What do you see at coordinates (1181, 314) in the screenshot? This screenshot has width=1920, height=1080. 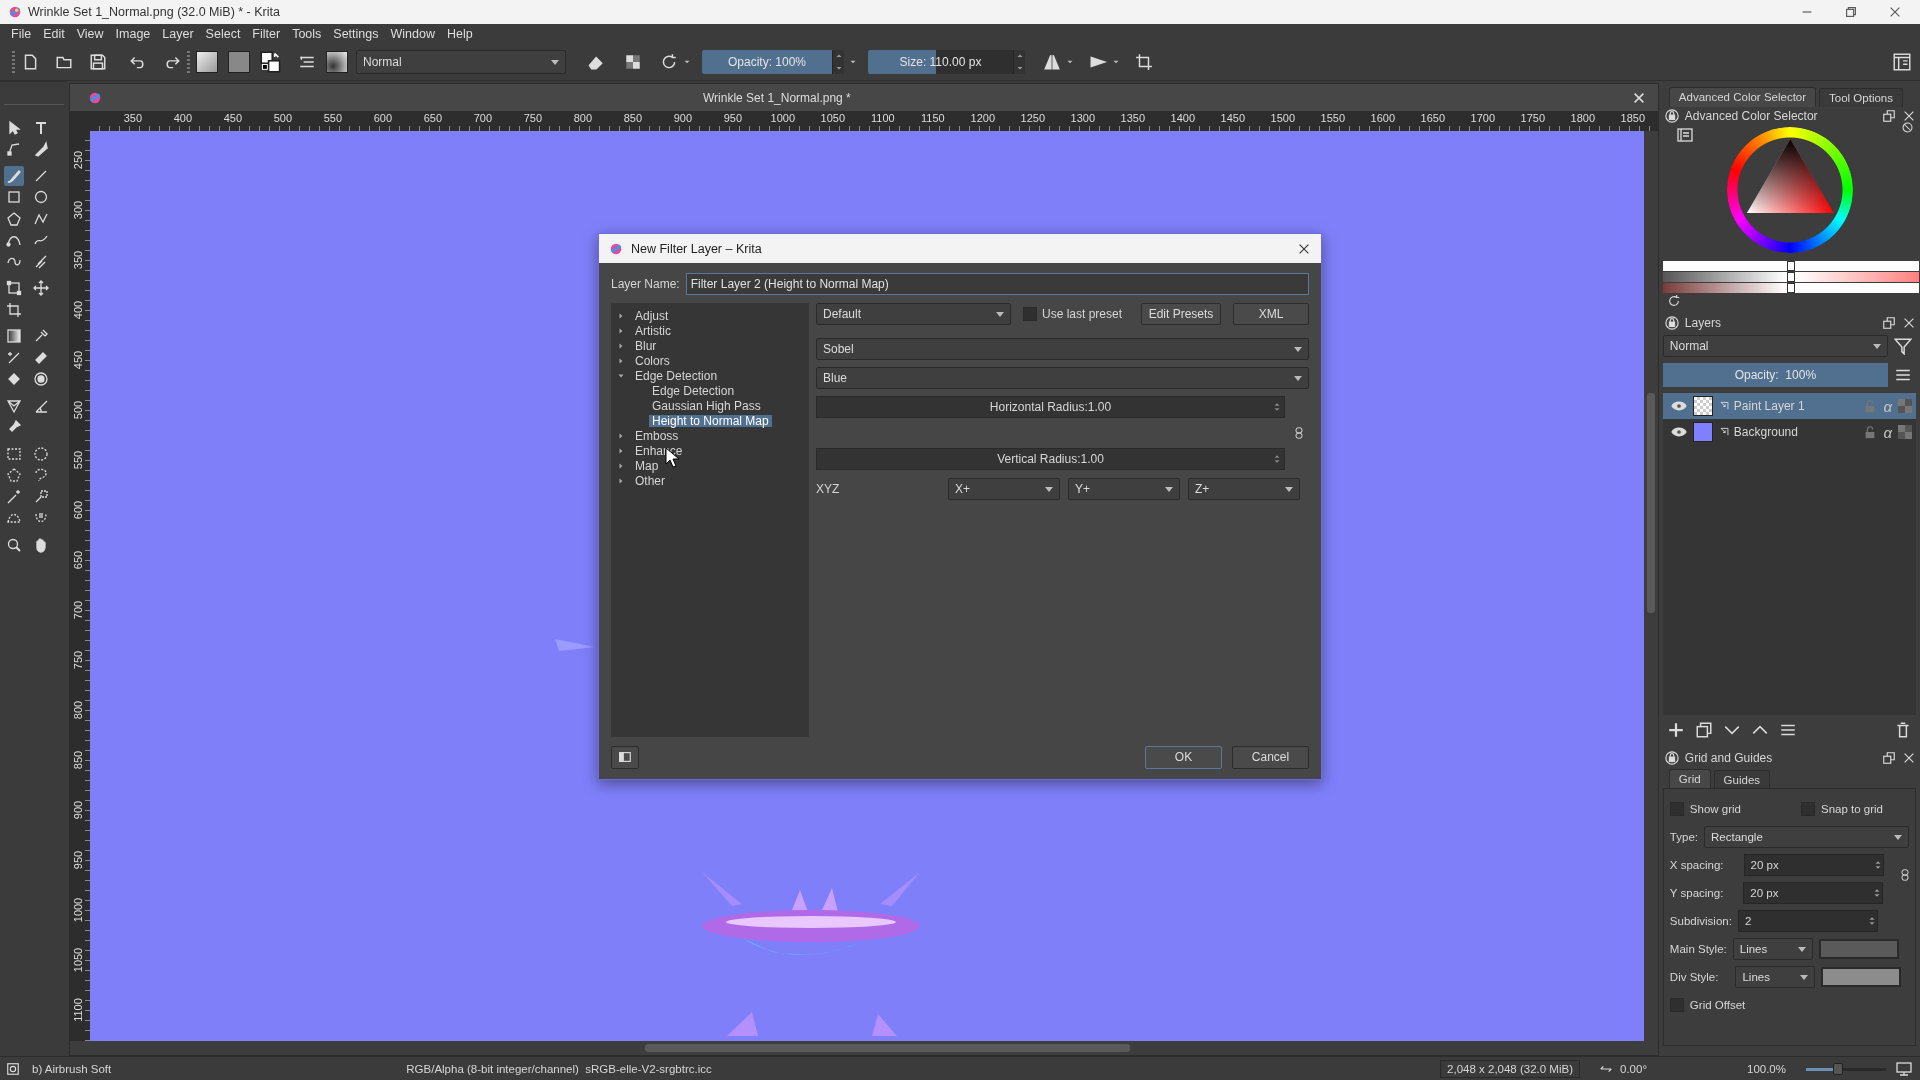 I see `edit-presets-button: Edit Presets` at bounding box center [1181, 314].